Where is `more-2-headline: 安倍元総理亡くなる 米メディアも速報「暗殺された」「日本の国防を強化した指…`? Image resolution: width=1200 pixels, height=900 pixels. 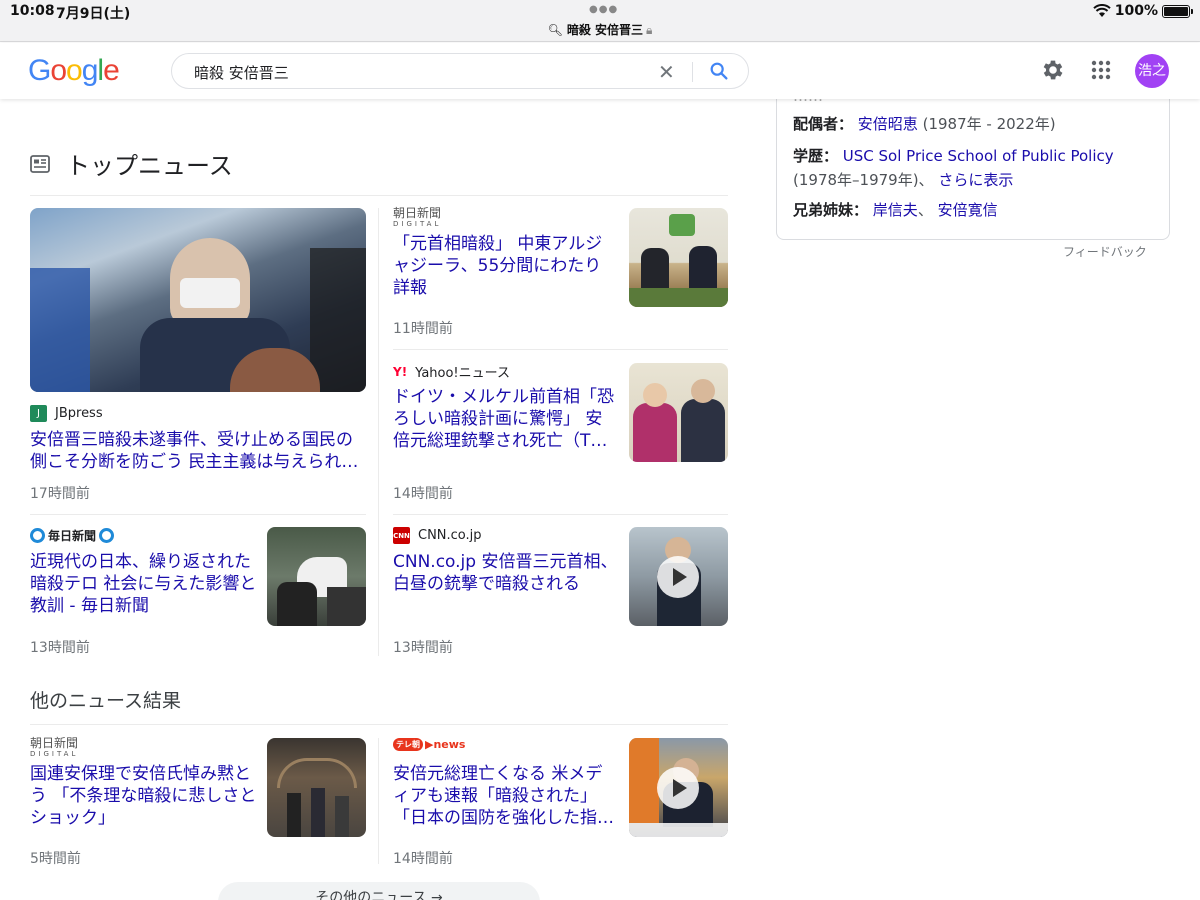
more-2-headline: 安倍元総理亡くなる 米メディアも速報「暗殺された」「日本の国防を強化した指… is located at coordinates (505, 796).